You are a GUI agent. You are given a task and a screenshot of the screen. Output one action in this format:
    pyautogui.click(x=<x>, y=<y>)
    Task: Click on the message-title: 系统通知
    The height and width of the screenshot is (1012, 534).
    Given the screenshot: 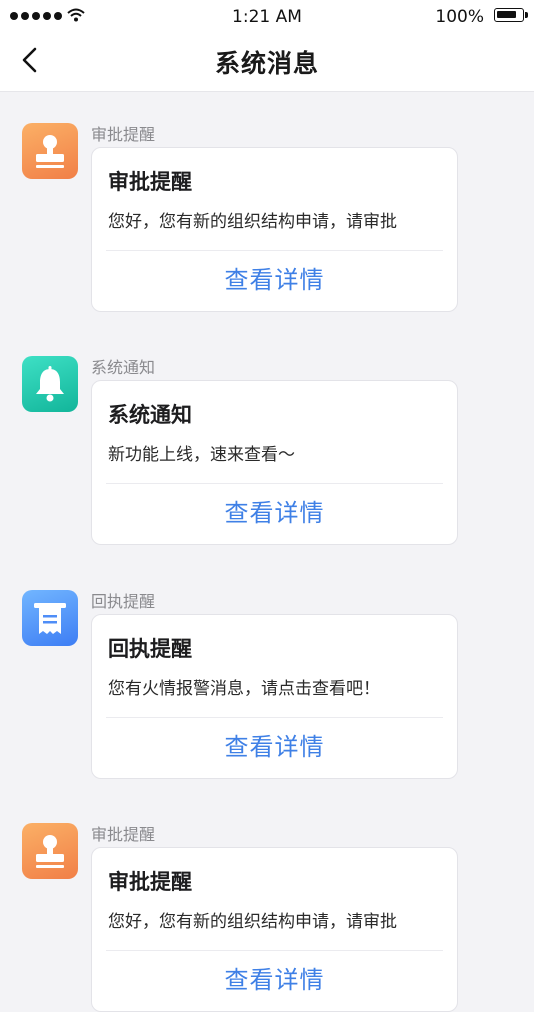 What is the action you would take?
    pyautogui.click(x=150, y=415)
    